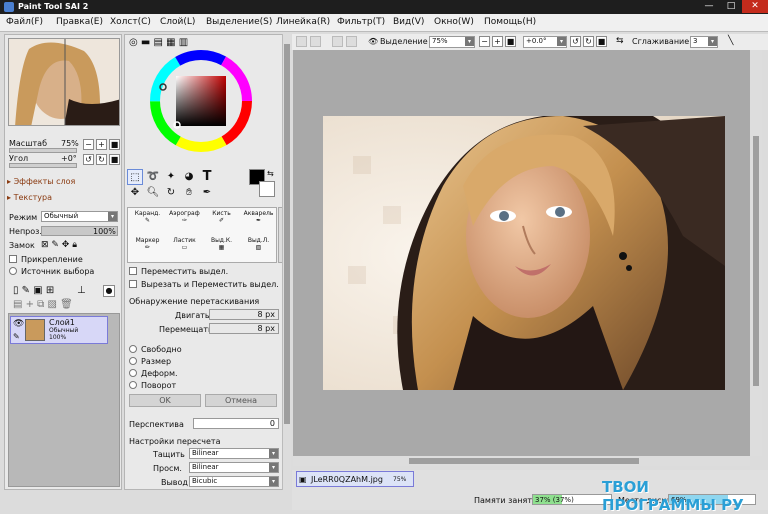 The width and height of the screenshot is (768, 514). What do you see at coordinates (355, 479) in the screenshot?
I see `document-tab: ▣ JLeRR0QZAhM.jpg 75%` at bounding box center [355, 479].